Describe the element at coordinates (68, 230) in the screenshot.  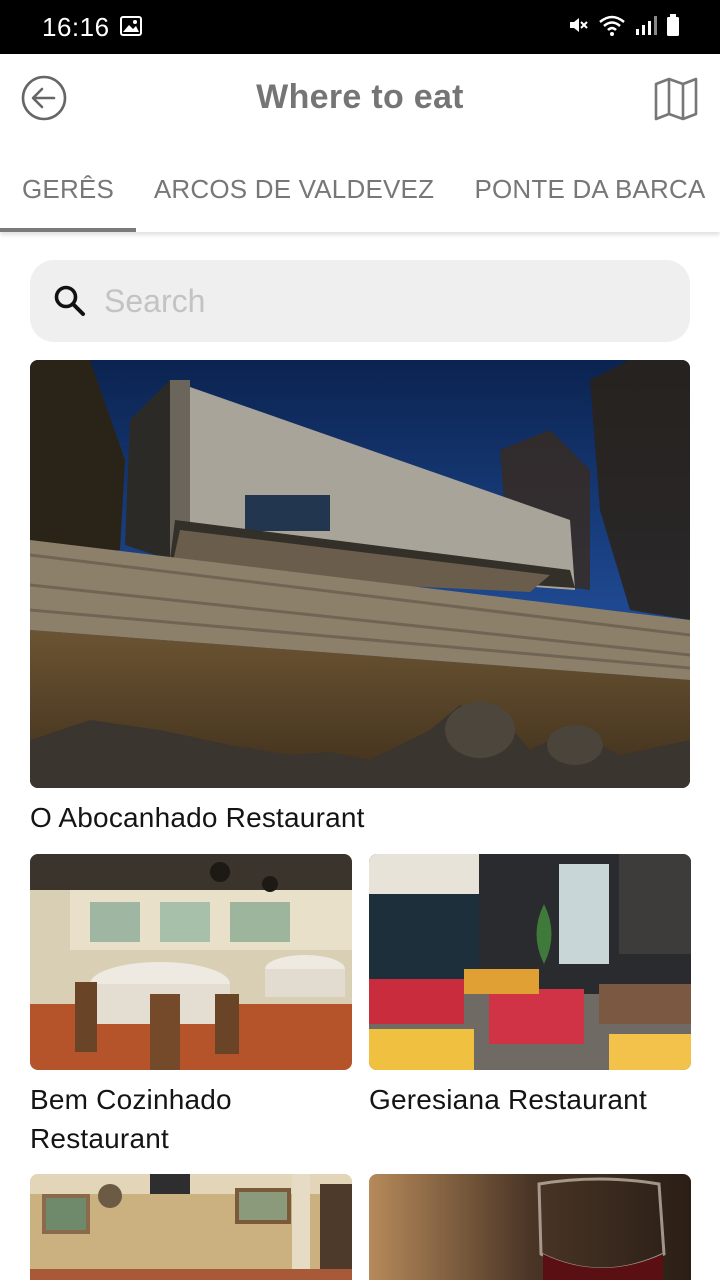
I see `active-tab-indicator` at that location.